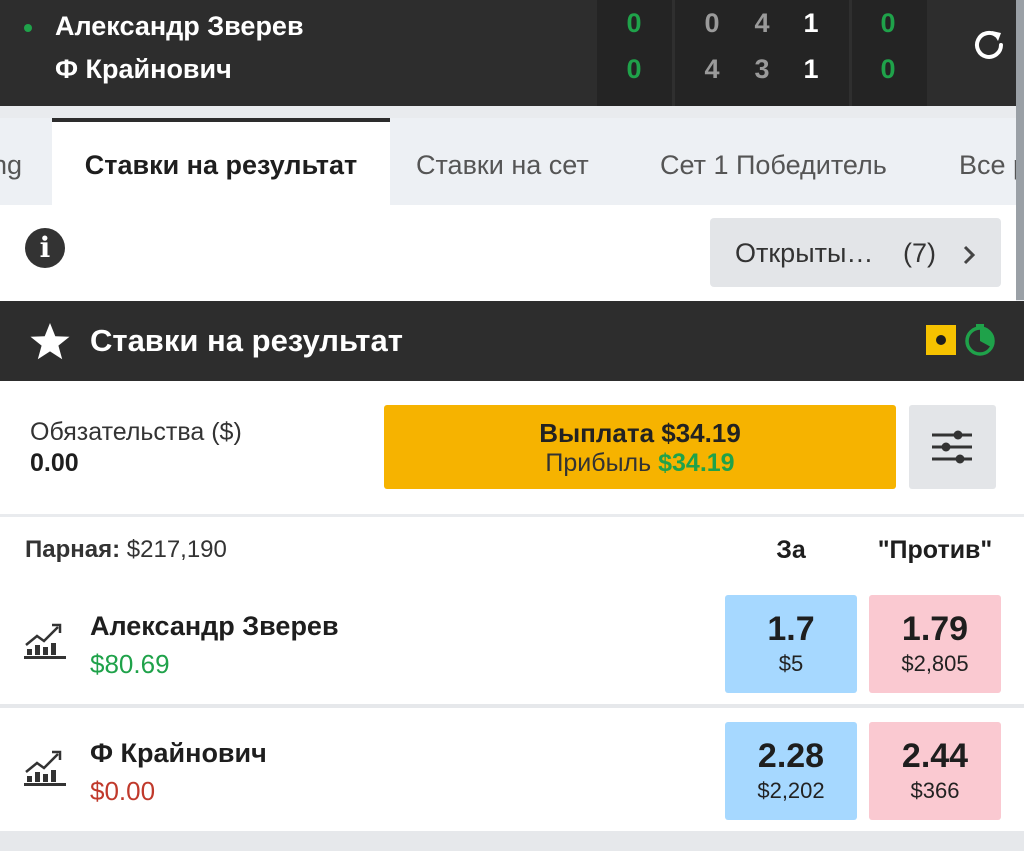 The image size is (1024, 851). What do you see at coordinates (888, 69) in the screenshot?
I see `p2-game-points: 0` at bounding box center [888, 69].